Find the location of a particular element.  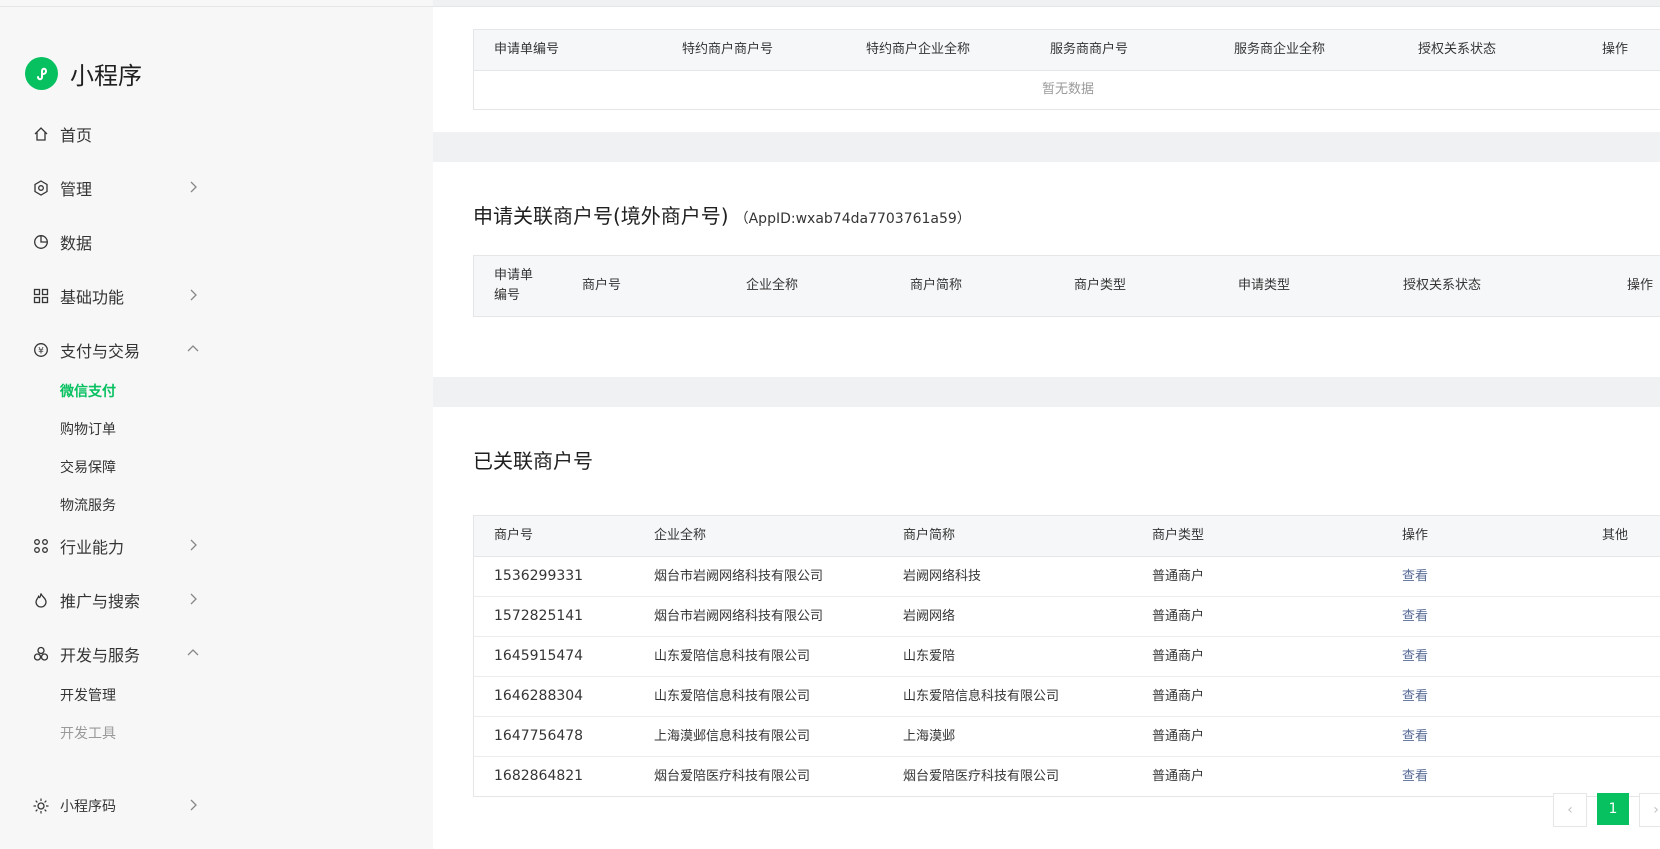

overseas-title: 申请关联商户号(境外商户号) is located at coordinates (601, 216).